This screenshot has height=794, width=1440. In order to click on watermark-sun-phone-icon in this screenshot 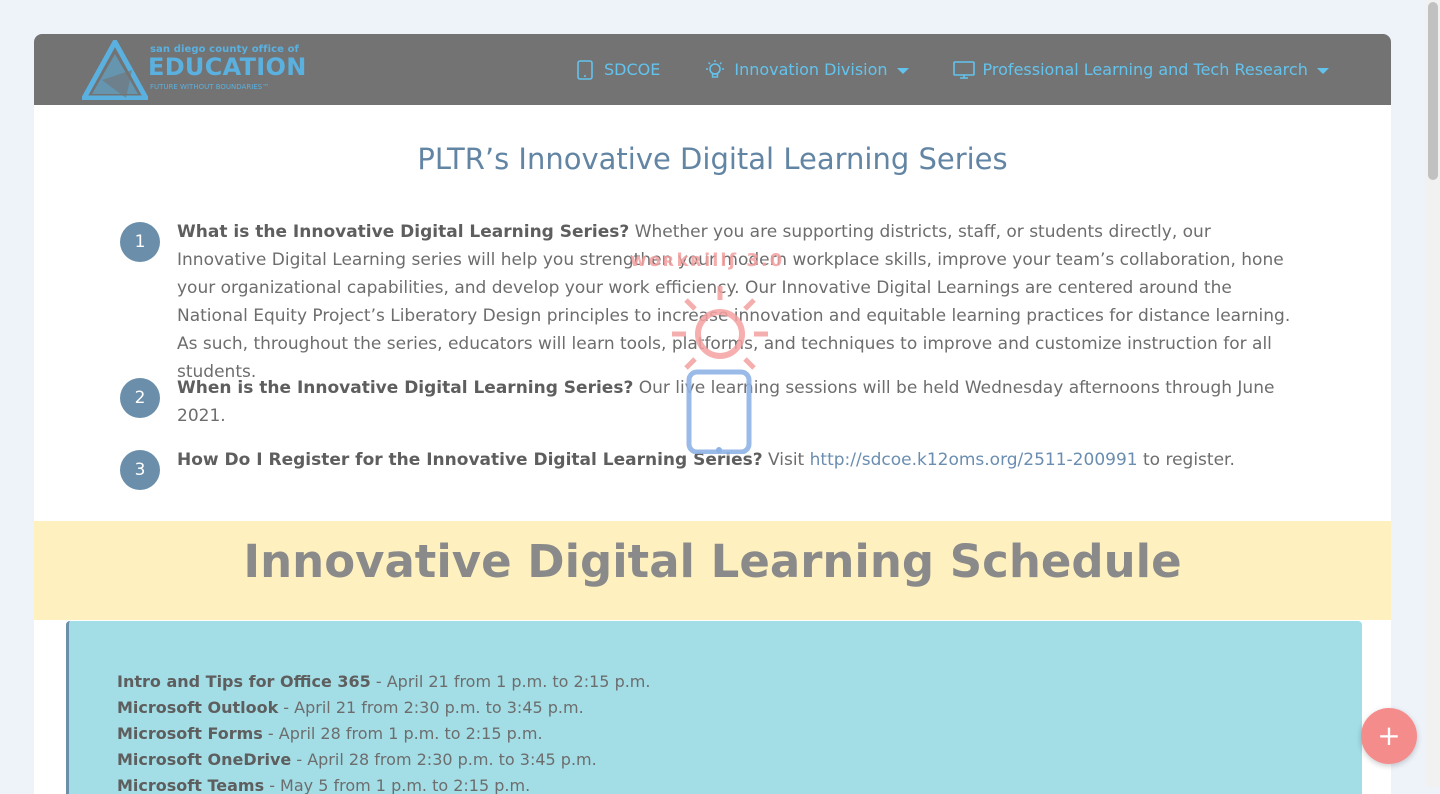, I will do `click(720, 370)`.